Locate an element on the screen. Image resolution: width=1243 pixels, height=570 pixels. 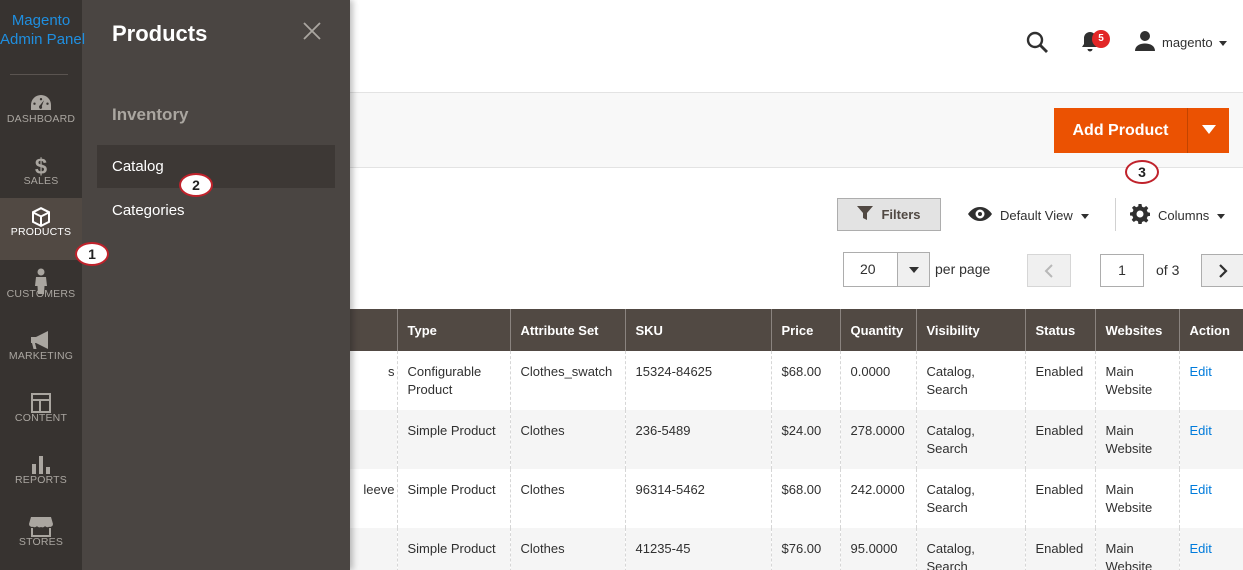
column-header-action: Action is located at coordinates (1210, 330).